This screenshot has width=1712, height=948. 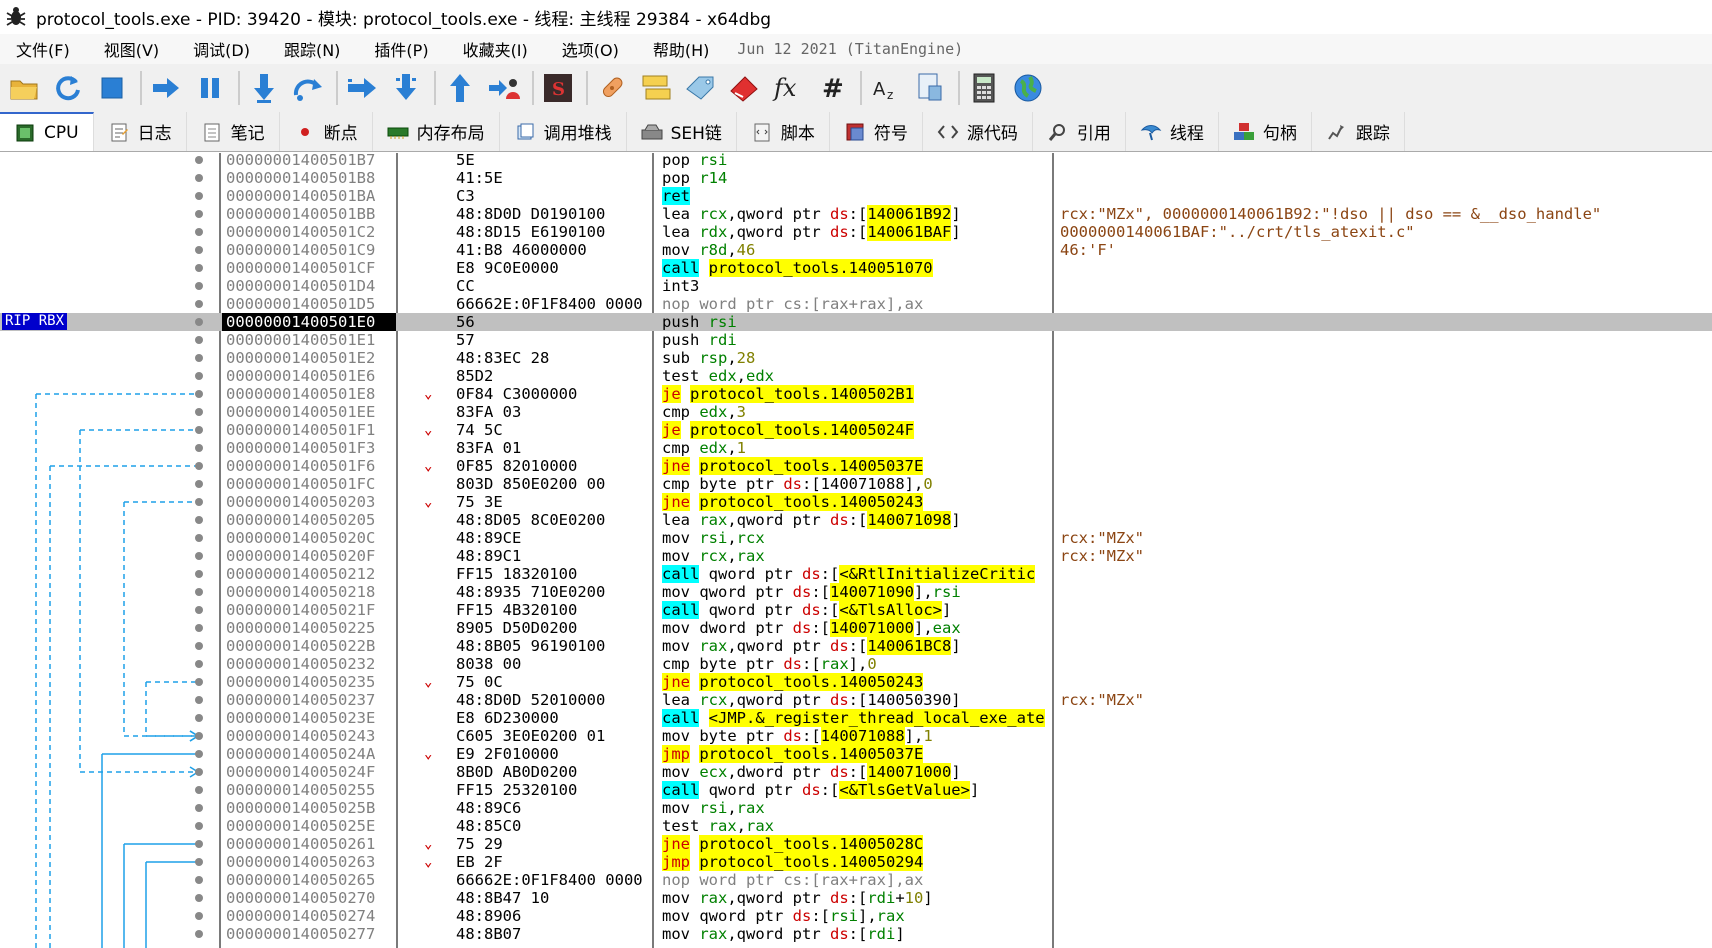 I want to click on scylla-icon: S, so click(x=558, y=88).